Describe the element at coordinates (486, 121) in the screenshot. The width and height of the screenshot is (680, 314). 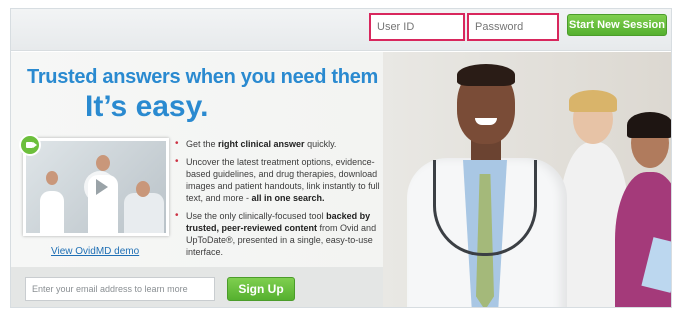
I see `main-doctor-smile` at that location.